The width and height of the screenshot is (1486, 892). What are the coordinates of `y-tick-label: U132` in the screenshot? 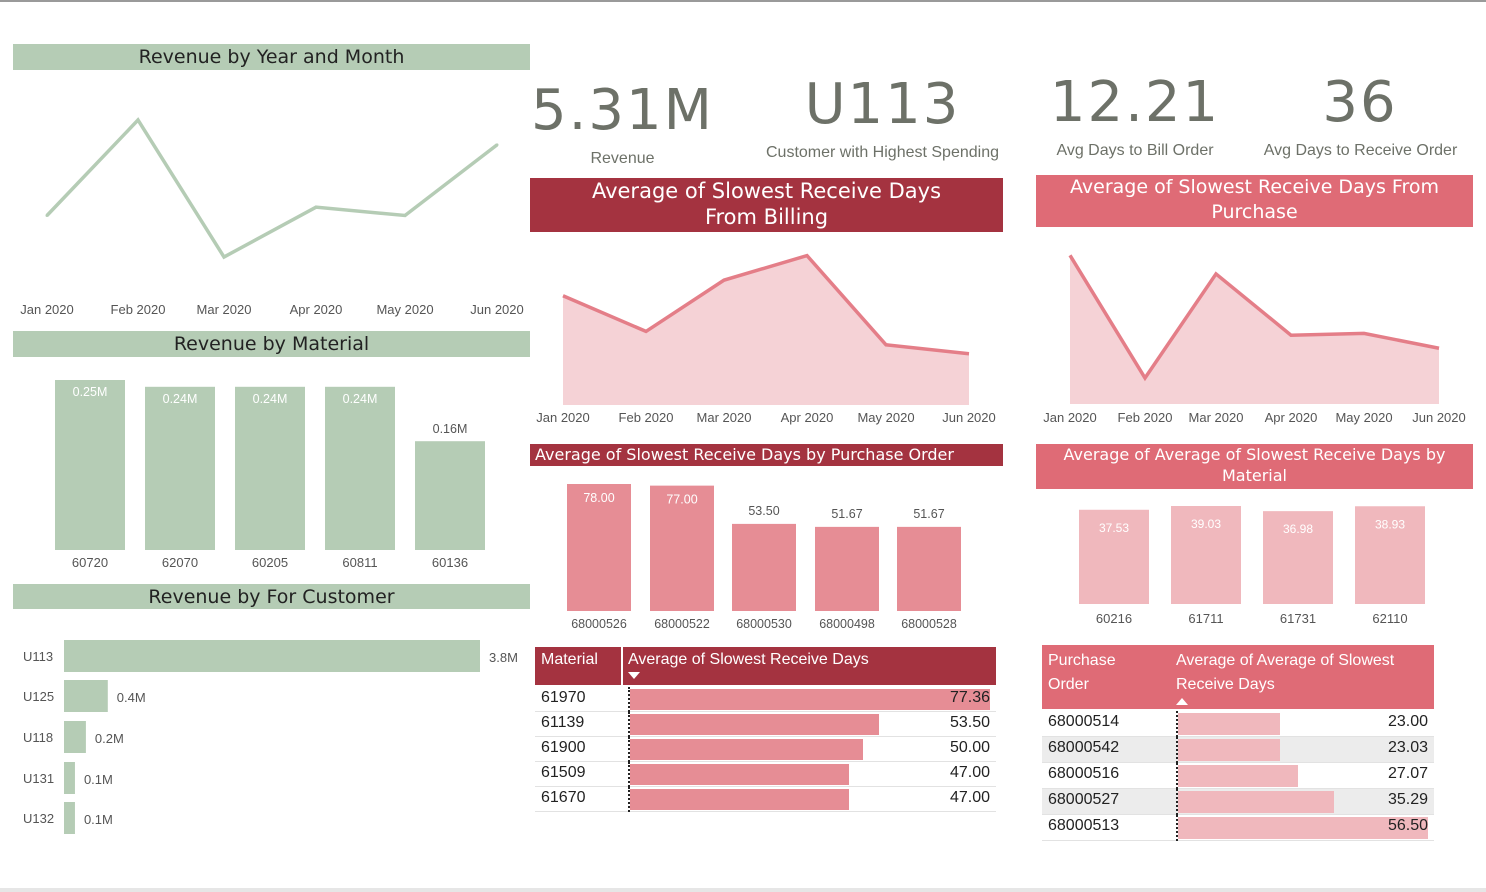 It's located at (38, 818).